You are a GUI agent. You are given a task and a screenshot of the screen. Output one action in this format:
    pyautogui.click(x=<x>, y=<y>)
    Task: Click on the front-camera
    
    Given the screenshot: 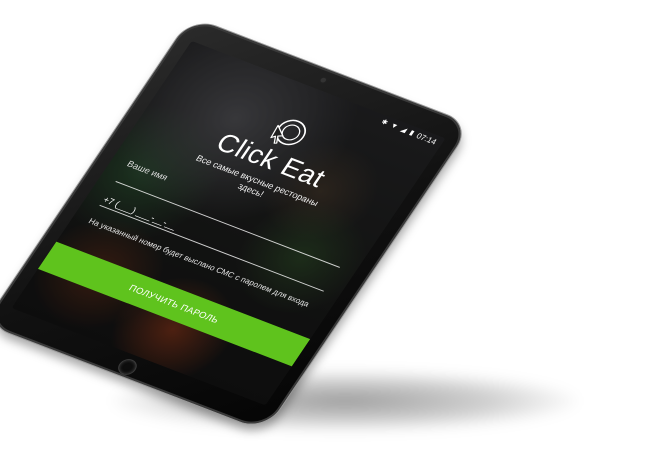 What is the action you would take?
    pyautogui.click(x=323, y=80)
    